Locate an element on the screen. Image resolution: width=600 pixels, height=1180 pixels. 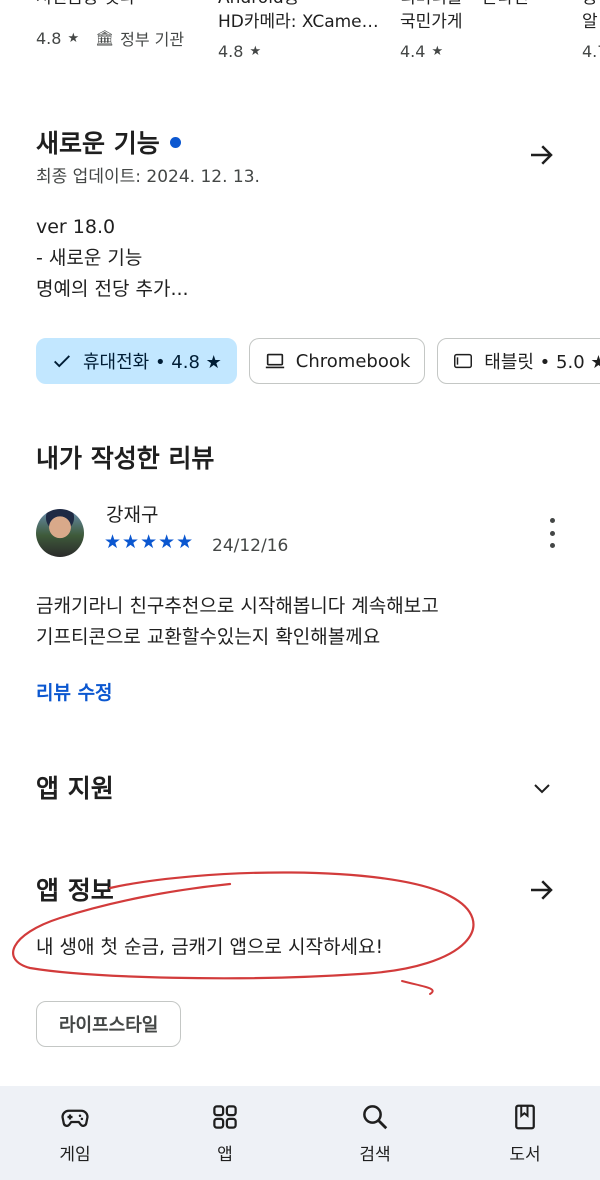
check-icon is located at coordinates (62, 361).